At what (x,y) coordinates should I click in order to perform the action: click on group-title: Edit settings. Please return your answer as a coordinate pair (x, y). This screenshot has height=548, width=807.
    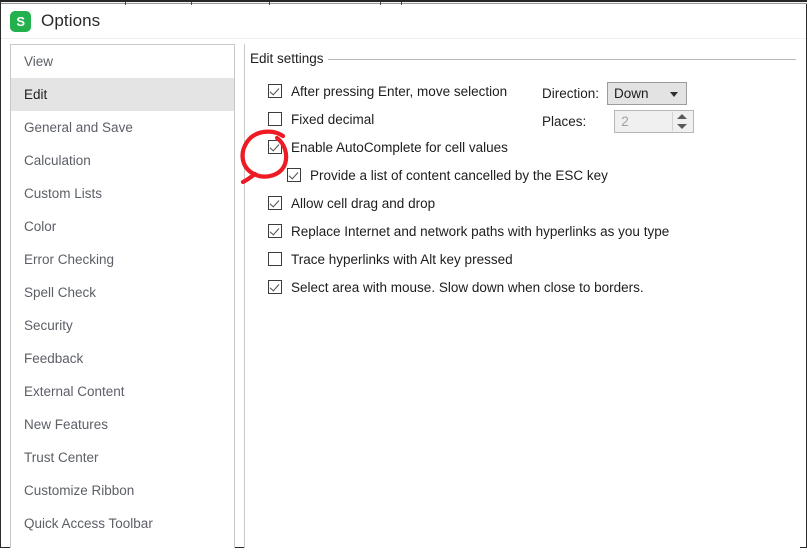
    Looking at the image, I should click on (287, 58).